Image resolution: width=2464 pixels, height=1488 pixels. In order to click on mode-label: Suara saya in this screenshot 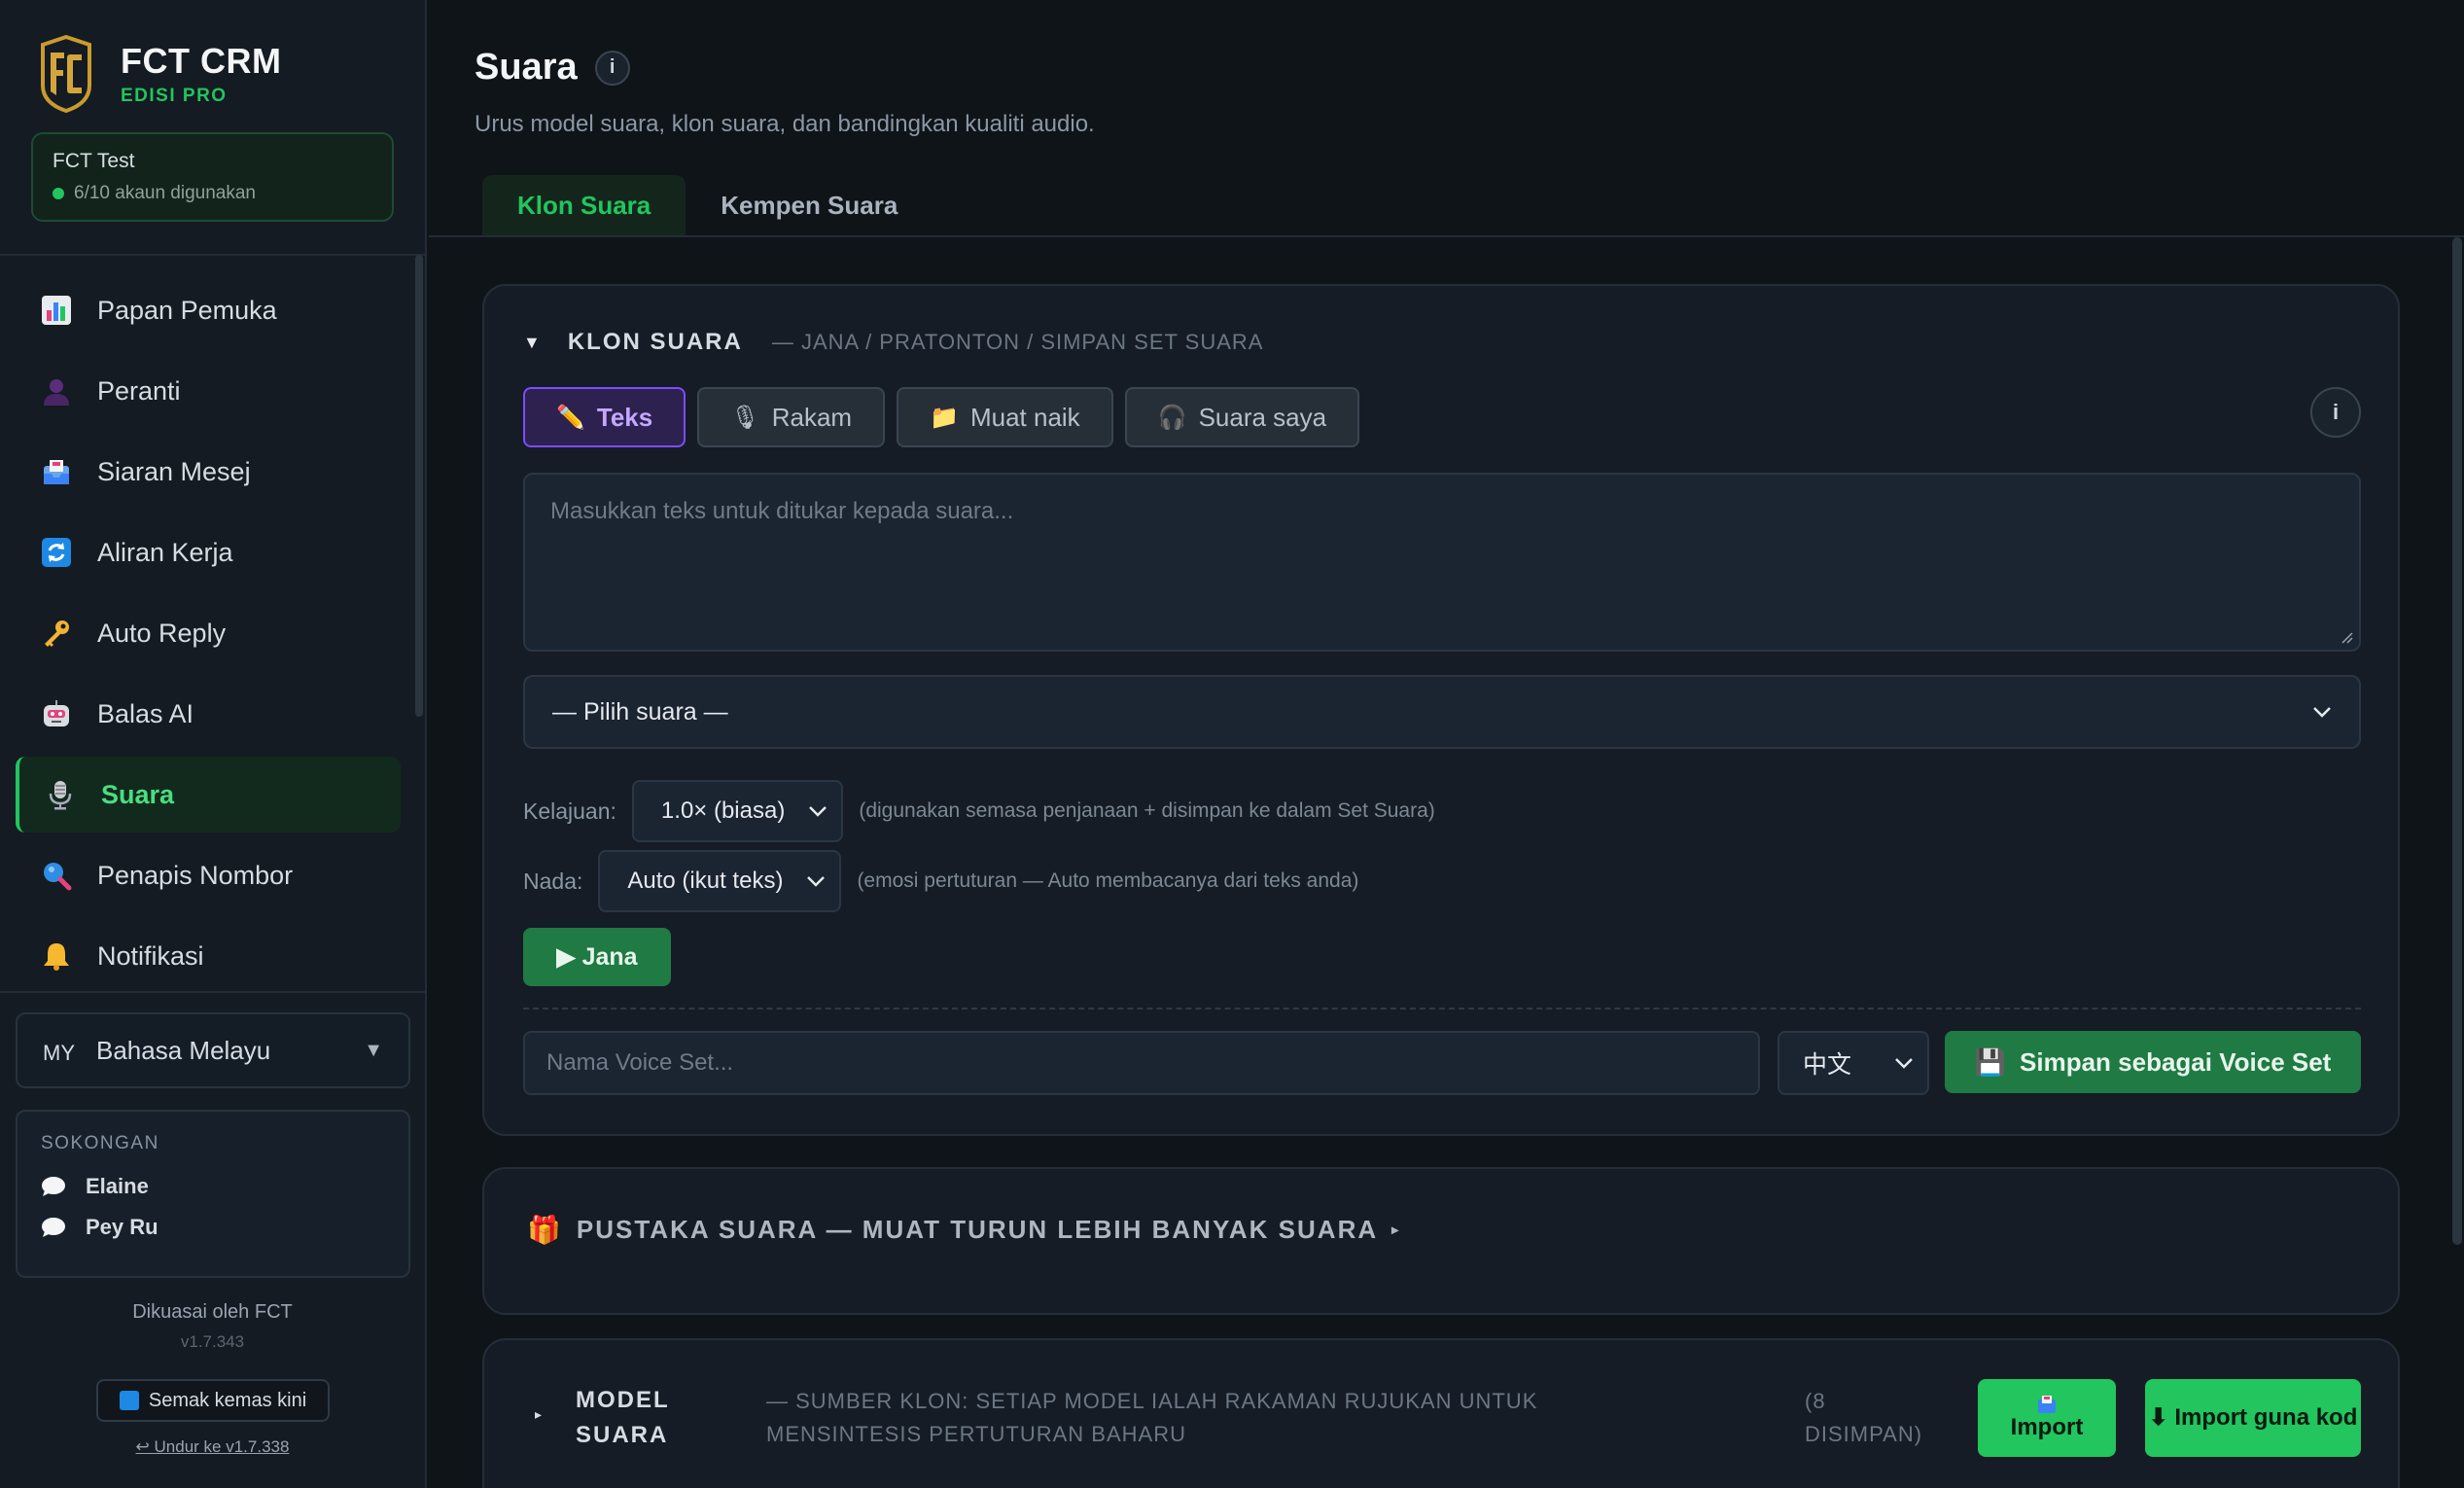, I will do `click(1262, 417)`.